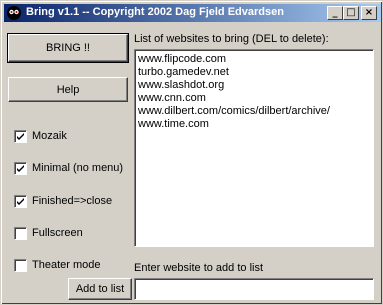 The width and height of the screenshot is (383, 305). I want to click on option-finished-close: Finished=>close, so click(63, 201).